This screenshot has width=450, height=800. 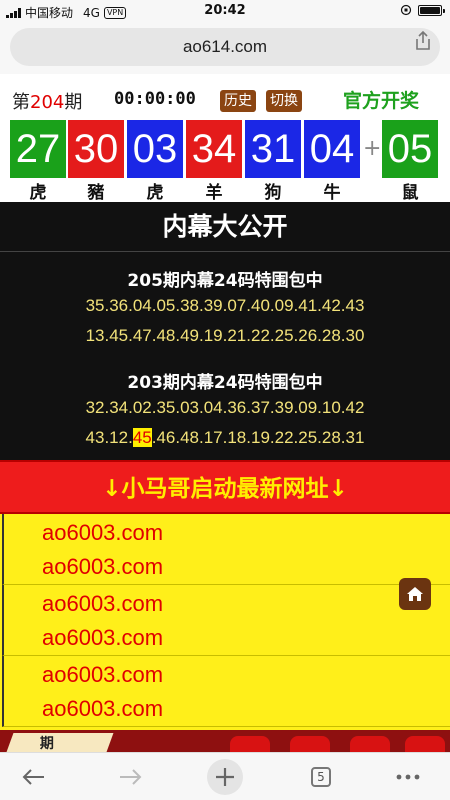 I want to click on history-button: 历史, so click(x=238, y=101).